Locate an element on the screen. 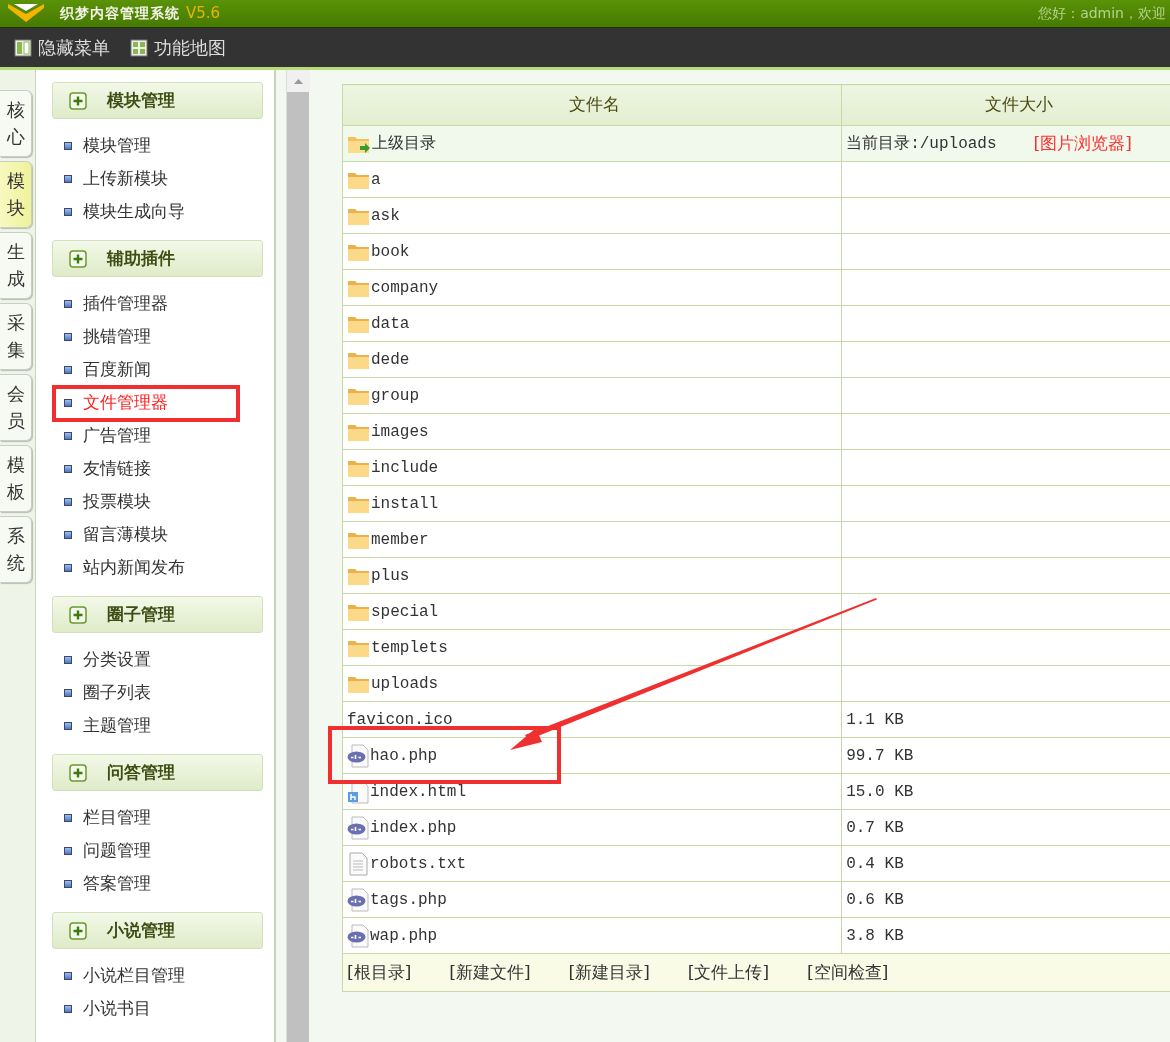 This screenshot has width=1170, height=1042. section-header: 辅助插件 is located at coordinates (157, 258).